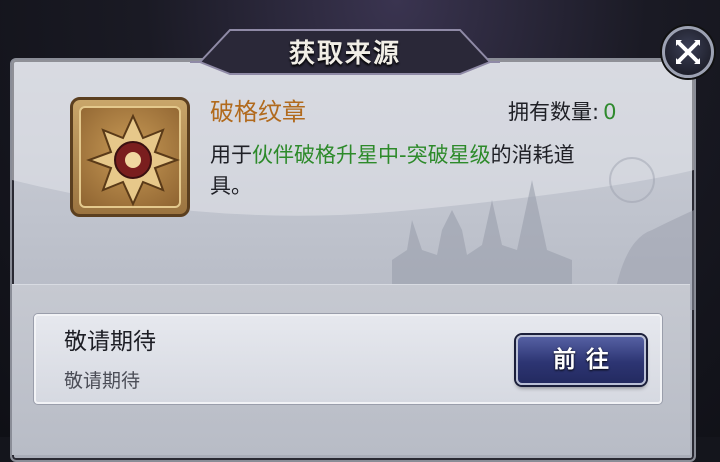 The image size is (720, 462). What do you see at coordinates (581, 360) in the screenshot?
I see `go-button: 前往` at bounding box center [581, 360].